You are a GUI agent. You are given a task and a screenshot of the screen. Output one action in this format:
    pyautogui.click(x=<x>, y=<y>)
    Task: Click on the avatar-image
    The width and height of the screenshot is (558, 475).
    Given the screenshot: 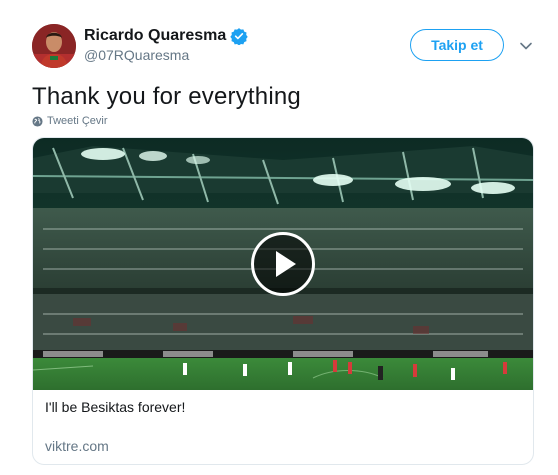 What is the action you would take?
    pyautogui.click(x=54, y=46)
    